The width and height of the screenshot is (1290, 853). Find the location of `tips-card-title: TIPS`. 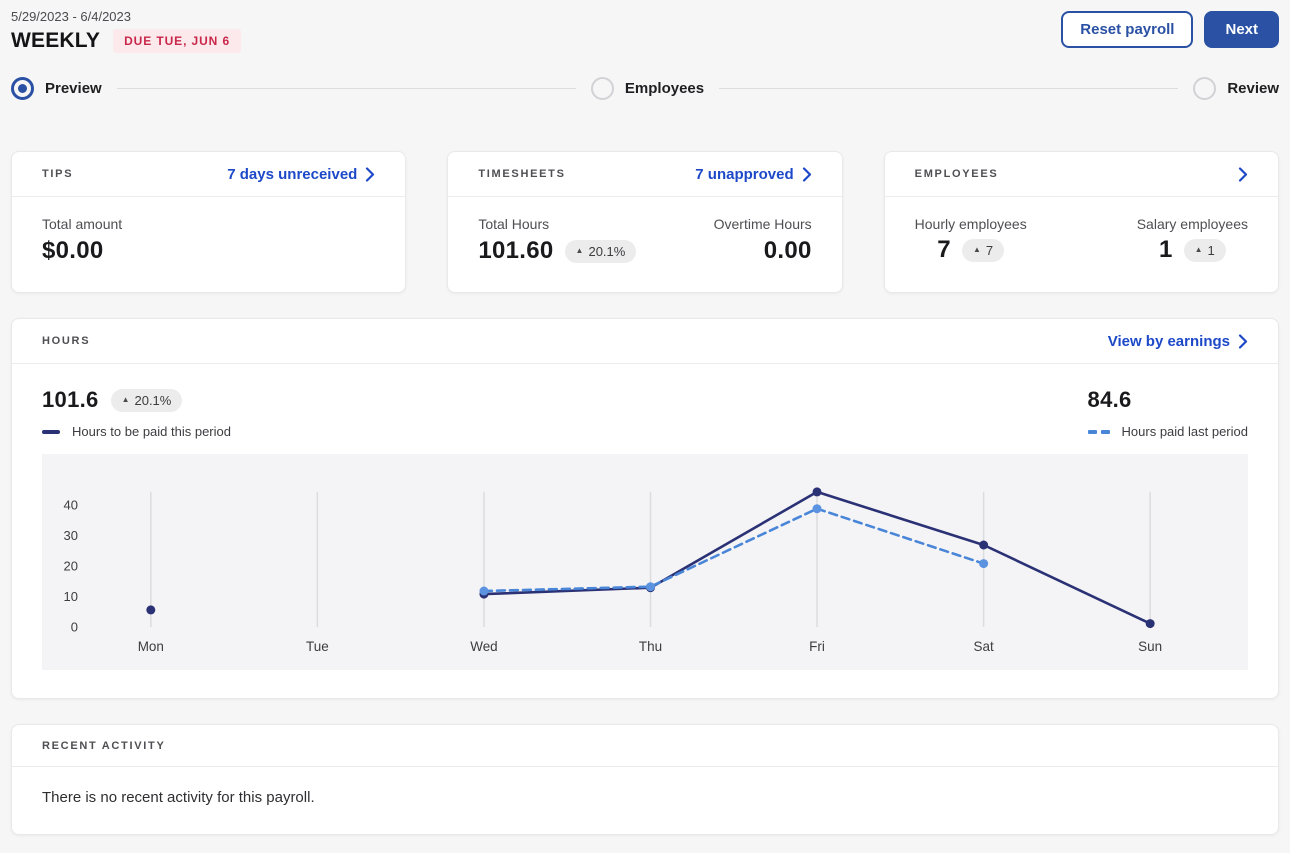

tips-card-title: TIPS is located at coordinates (58, 174).